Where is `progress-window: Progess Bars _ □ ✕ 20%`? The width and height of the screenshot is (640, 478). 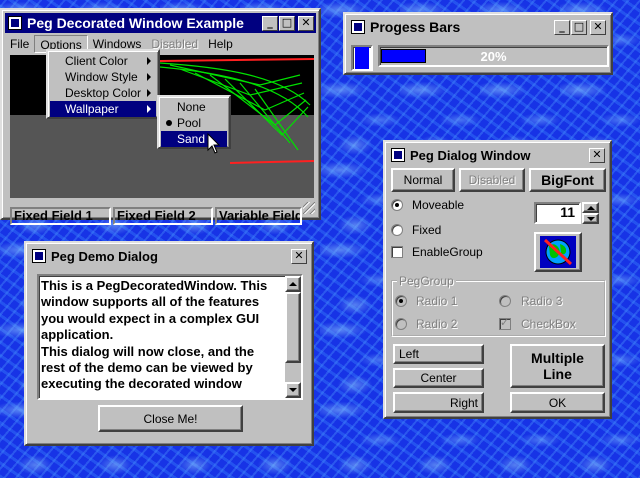
progress-window: Progess Bars _ □ ✕ 20% is located at coordinates (478, 43).